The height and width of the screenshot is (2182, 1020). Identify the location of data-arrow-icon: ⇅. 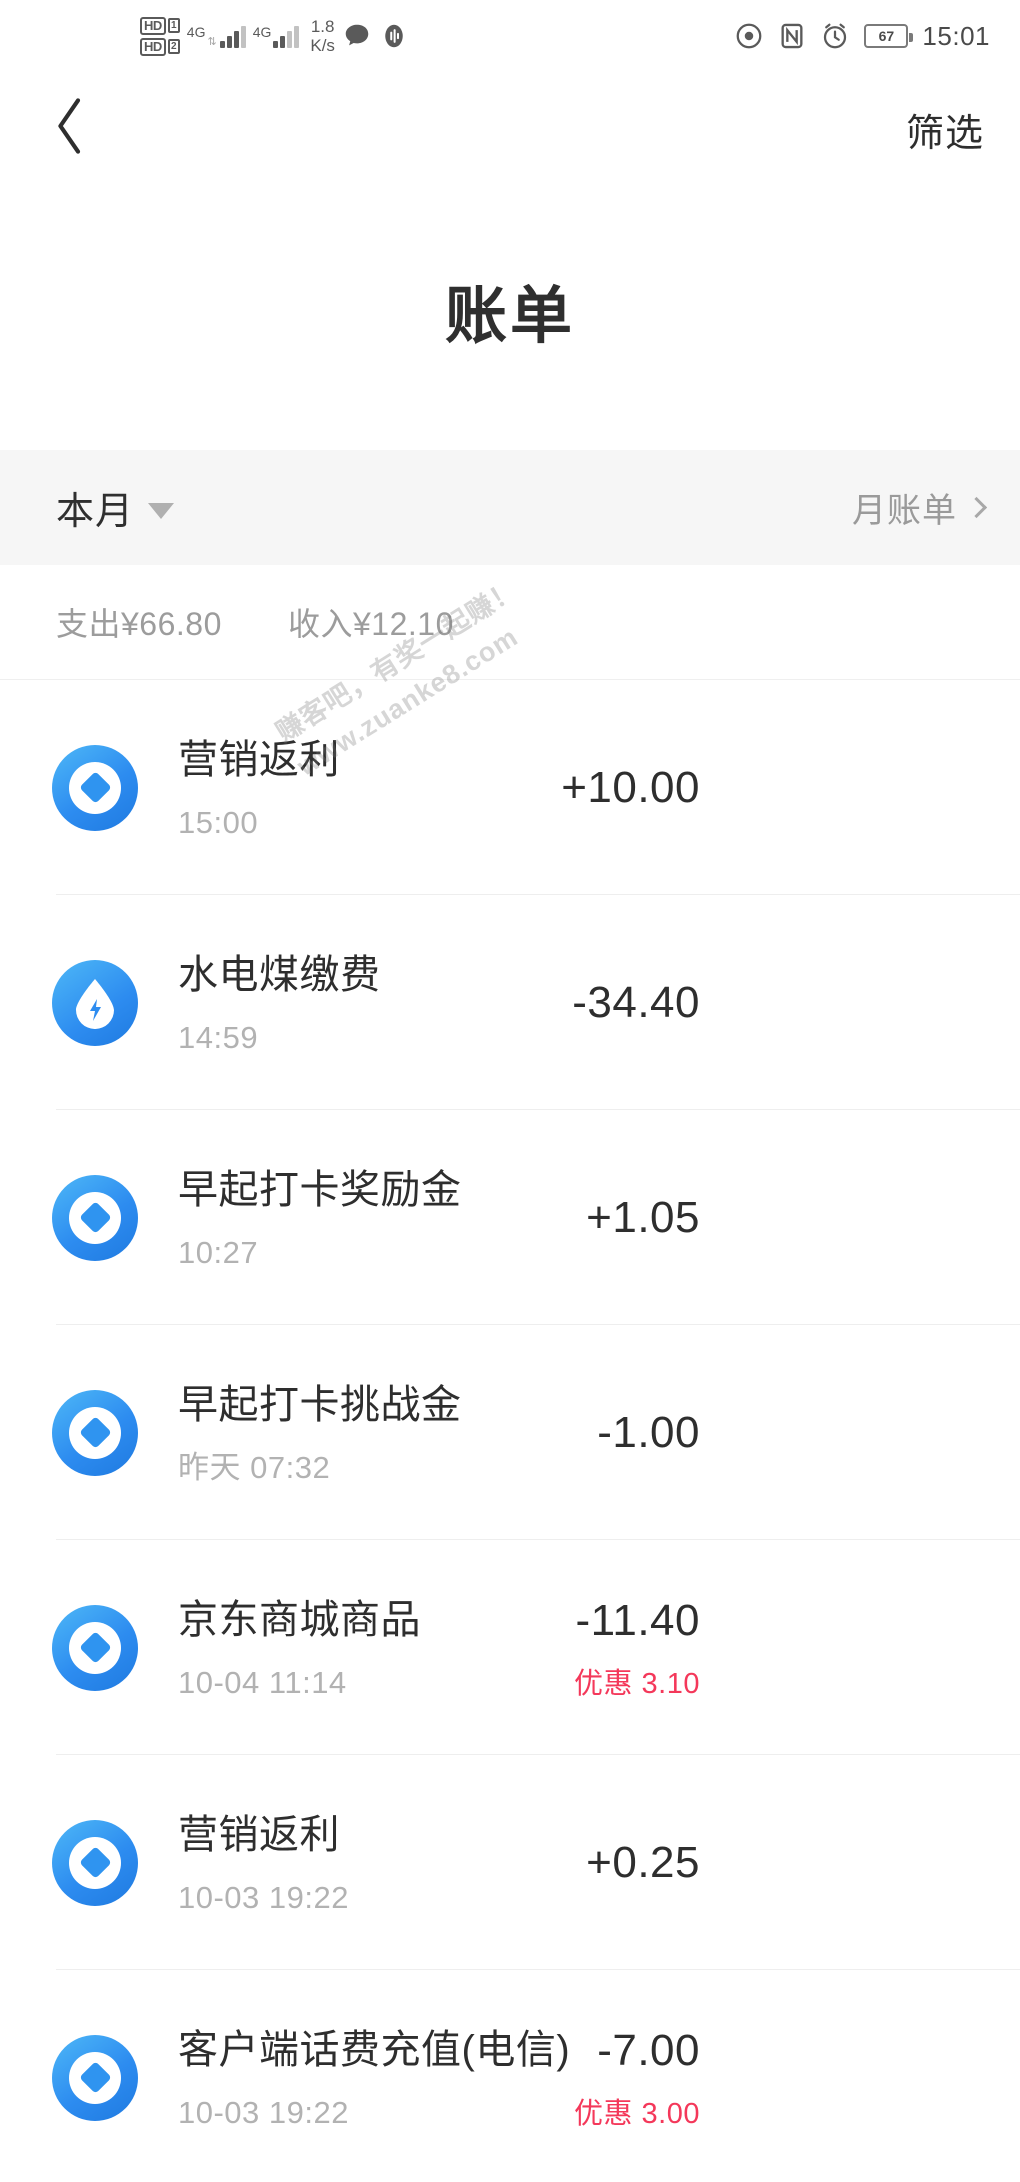
(212, 42).